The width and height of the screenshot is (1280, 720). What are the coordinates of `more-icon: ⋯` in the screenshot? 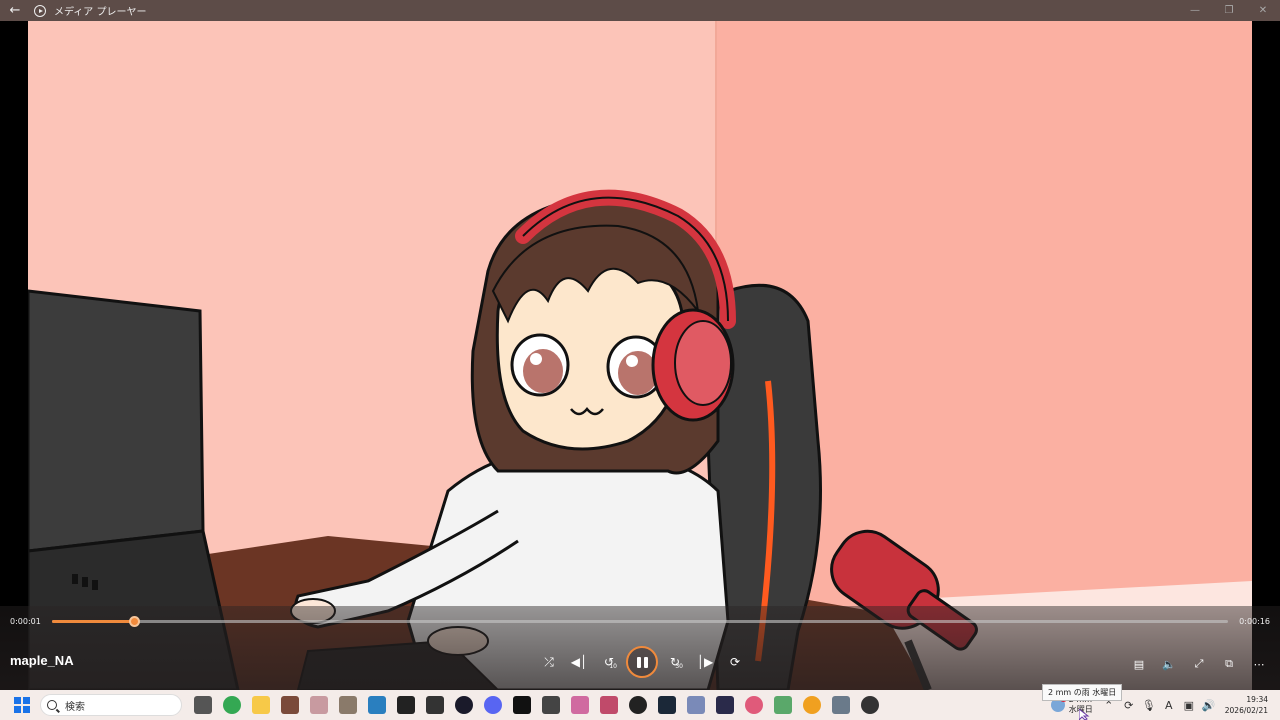 It's located at (1259, 664).